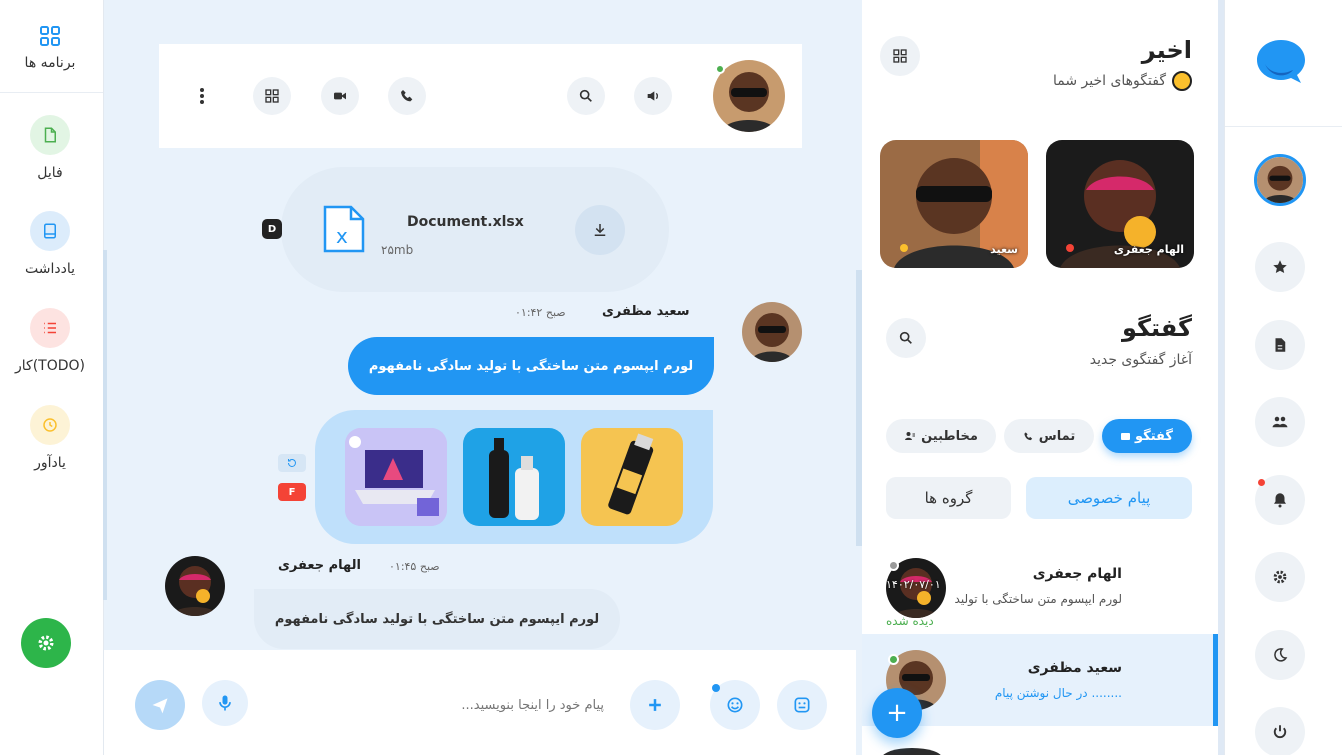 This screenshot has width=1342, height=755. I want to click on image-gallery, so click(514, 477).